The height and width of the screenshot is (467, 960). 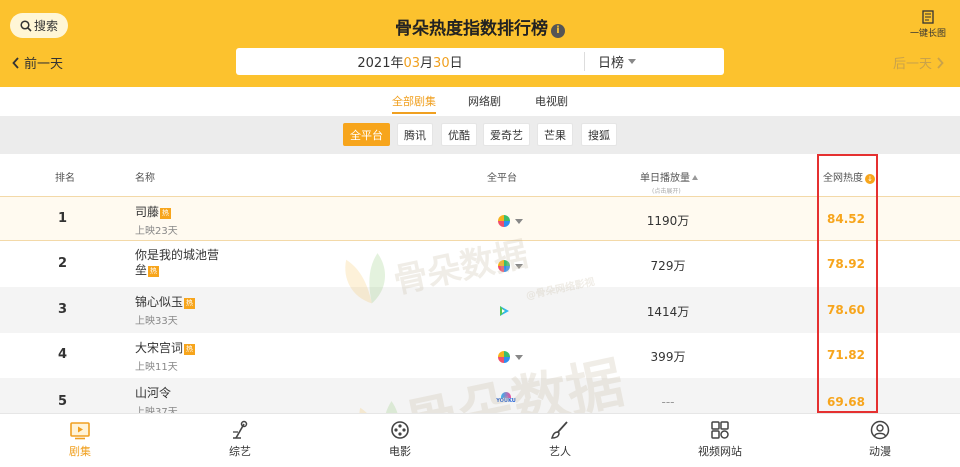 I want to click on row-rank: 4, so click(x=63, y=354).